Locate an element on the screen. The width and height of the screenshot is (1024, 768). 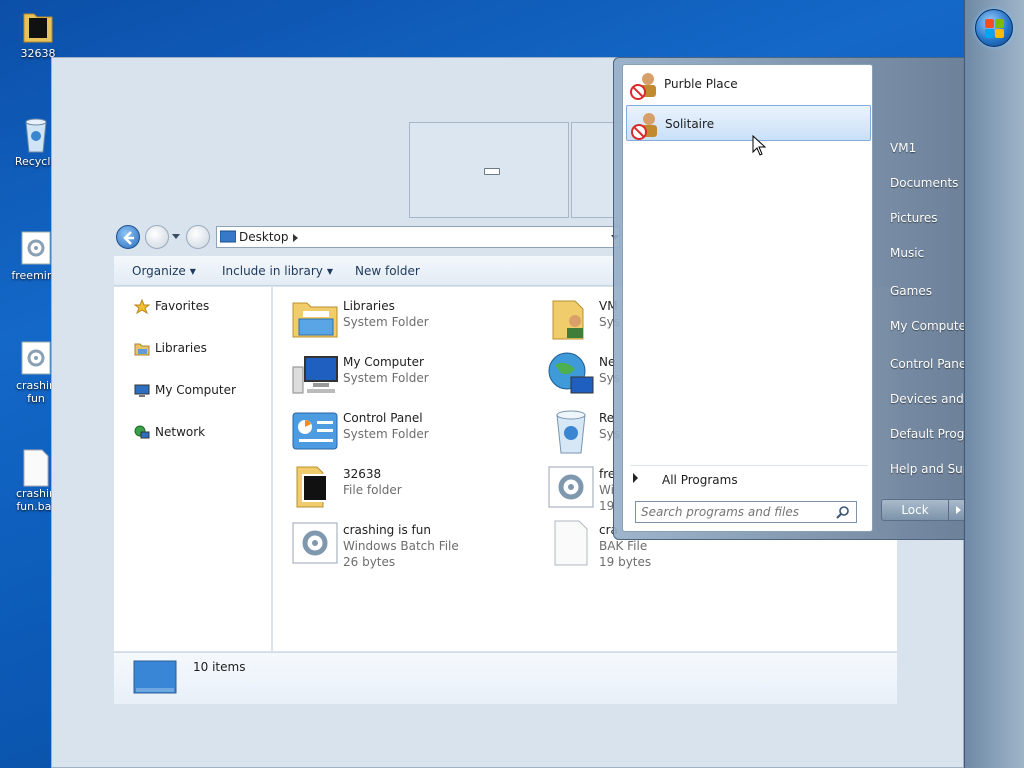
details-pane: 10 items is located at coordinates (505, 678).